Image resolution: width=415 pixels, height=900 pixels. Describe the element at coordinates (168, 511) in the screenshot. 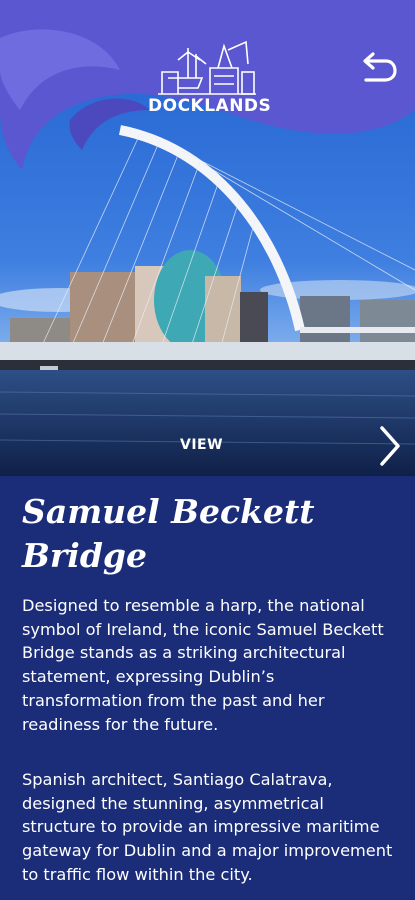

I see `title-line-1: Samuel Beckett` at that location.